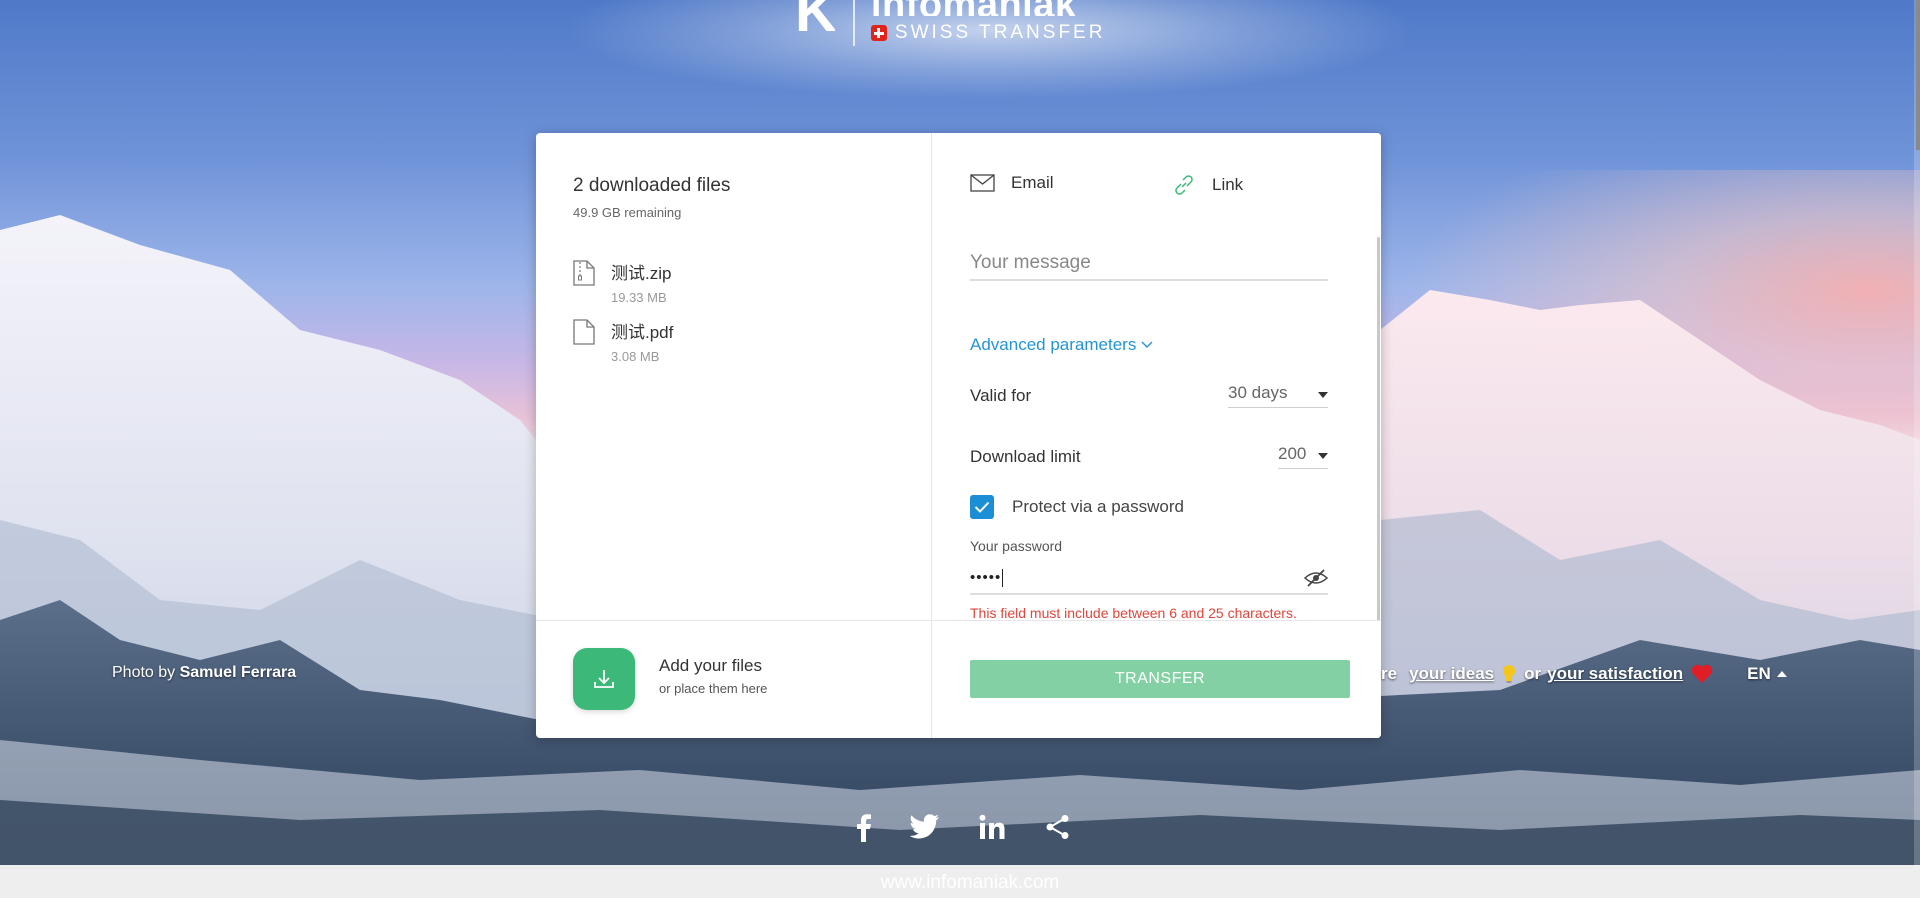  Describe the element at coordinates (584, 273) in the screenshot. I see `zip-file-icon` at that location.